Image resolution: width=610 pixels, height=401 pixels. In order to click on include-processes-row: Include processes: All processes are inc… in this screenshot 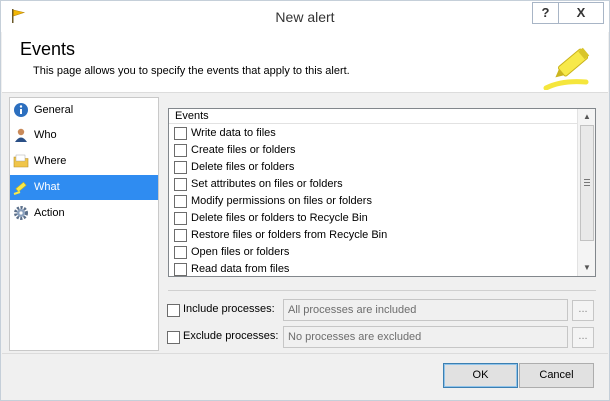, I will do `click(382, 310)`.